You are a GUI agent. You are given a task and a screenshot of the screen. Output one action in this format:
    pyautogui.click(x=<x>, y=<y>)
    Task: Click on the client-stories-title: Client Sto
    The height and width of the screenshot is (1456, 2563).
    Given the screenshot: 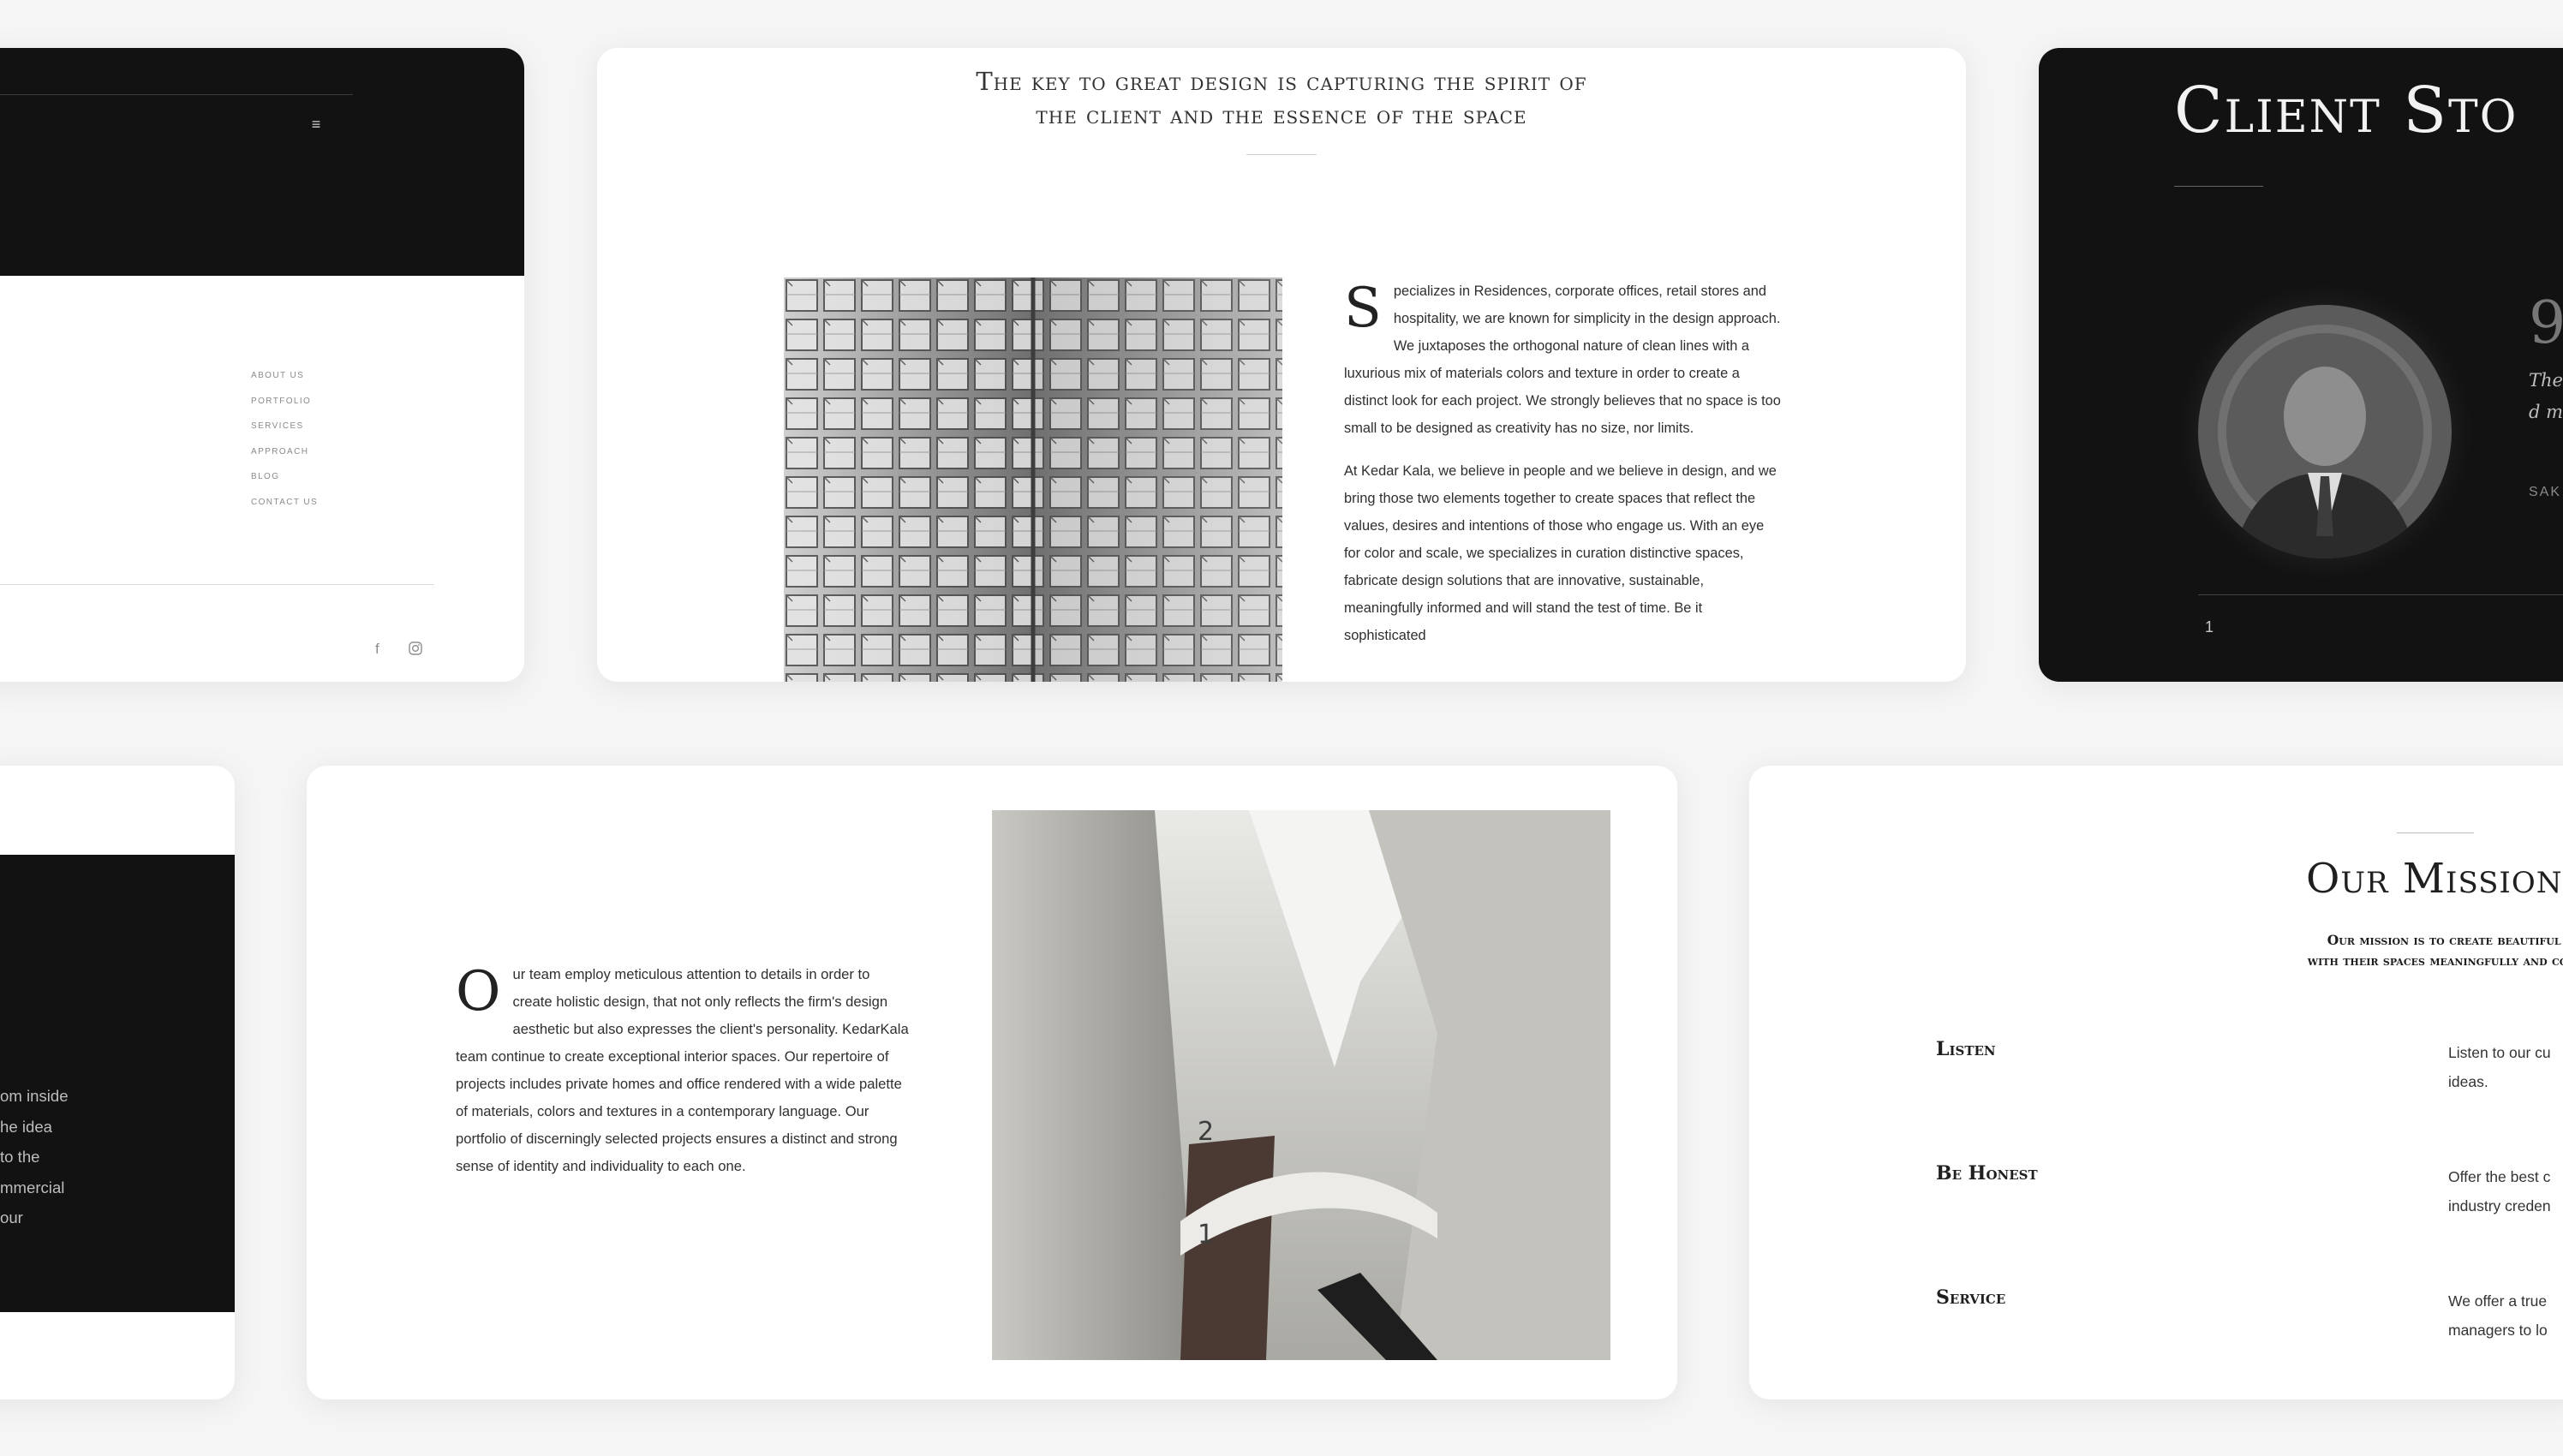 What is the action you would take?
    pyautogui.click(x=2346, y=110)
    